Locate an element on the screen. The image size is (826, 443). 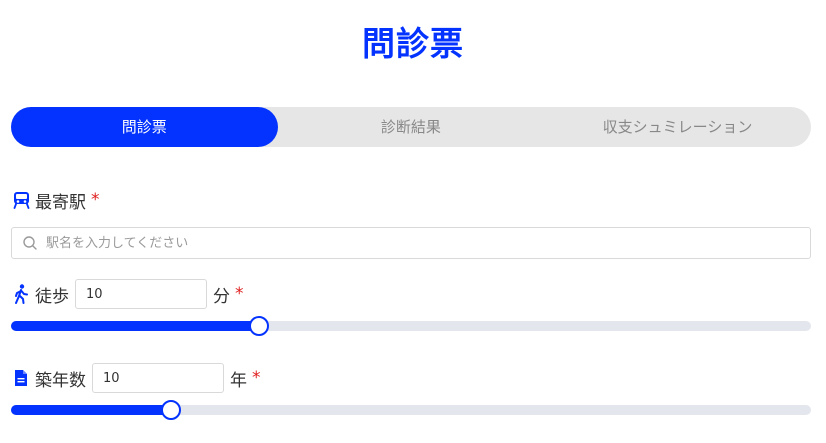
search-icon is located at coordinates (30, 243).